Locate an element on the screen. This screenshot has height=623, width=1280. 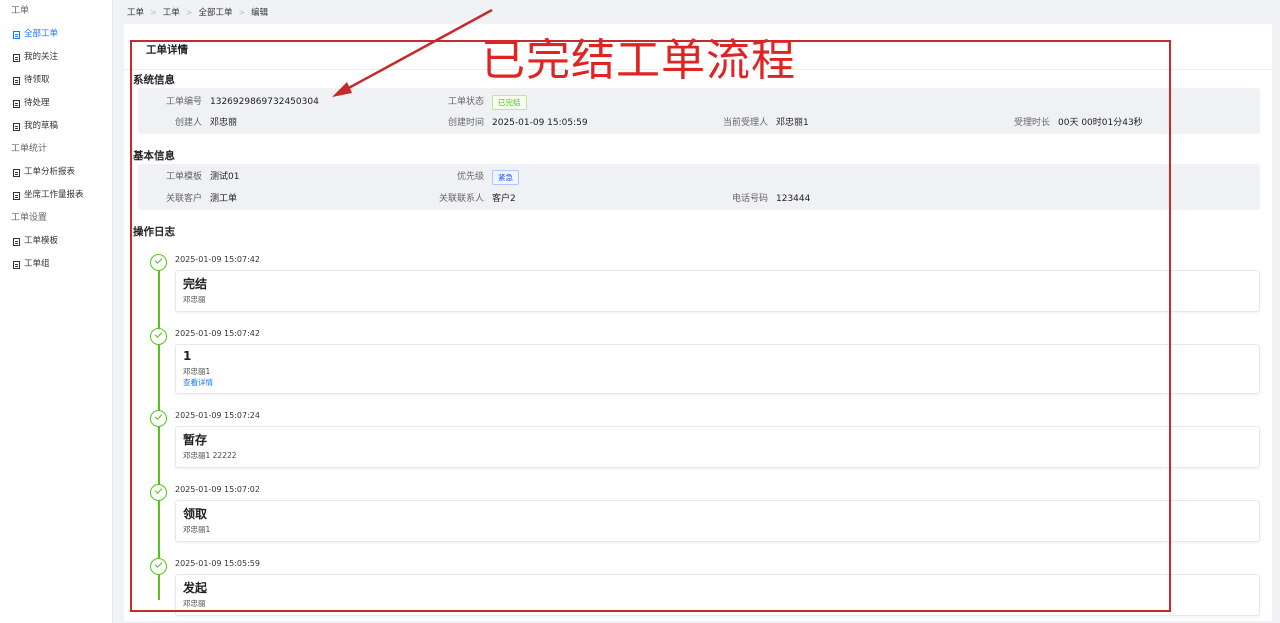
log-card: 领取 邓忠丽1 is located at coordinates (717, 521).